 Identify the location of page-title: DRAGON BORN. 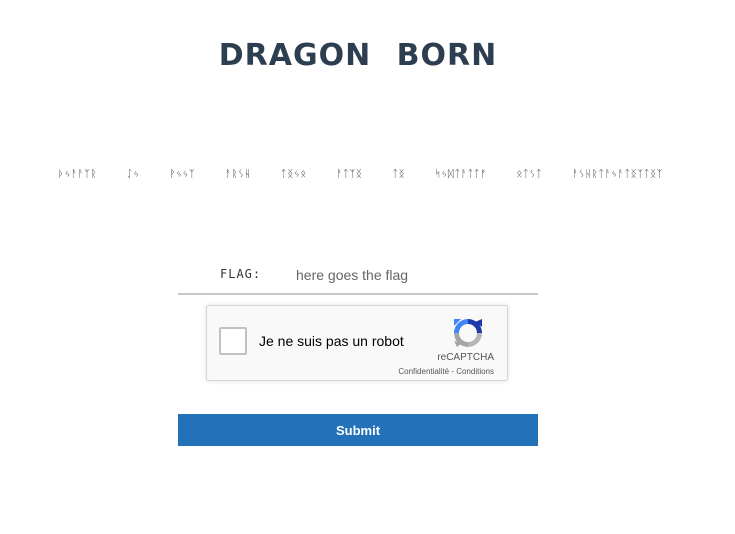
(358, 55).